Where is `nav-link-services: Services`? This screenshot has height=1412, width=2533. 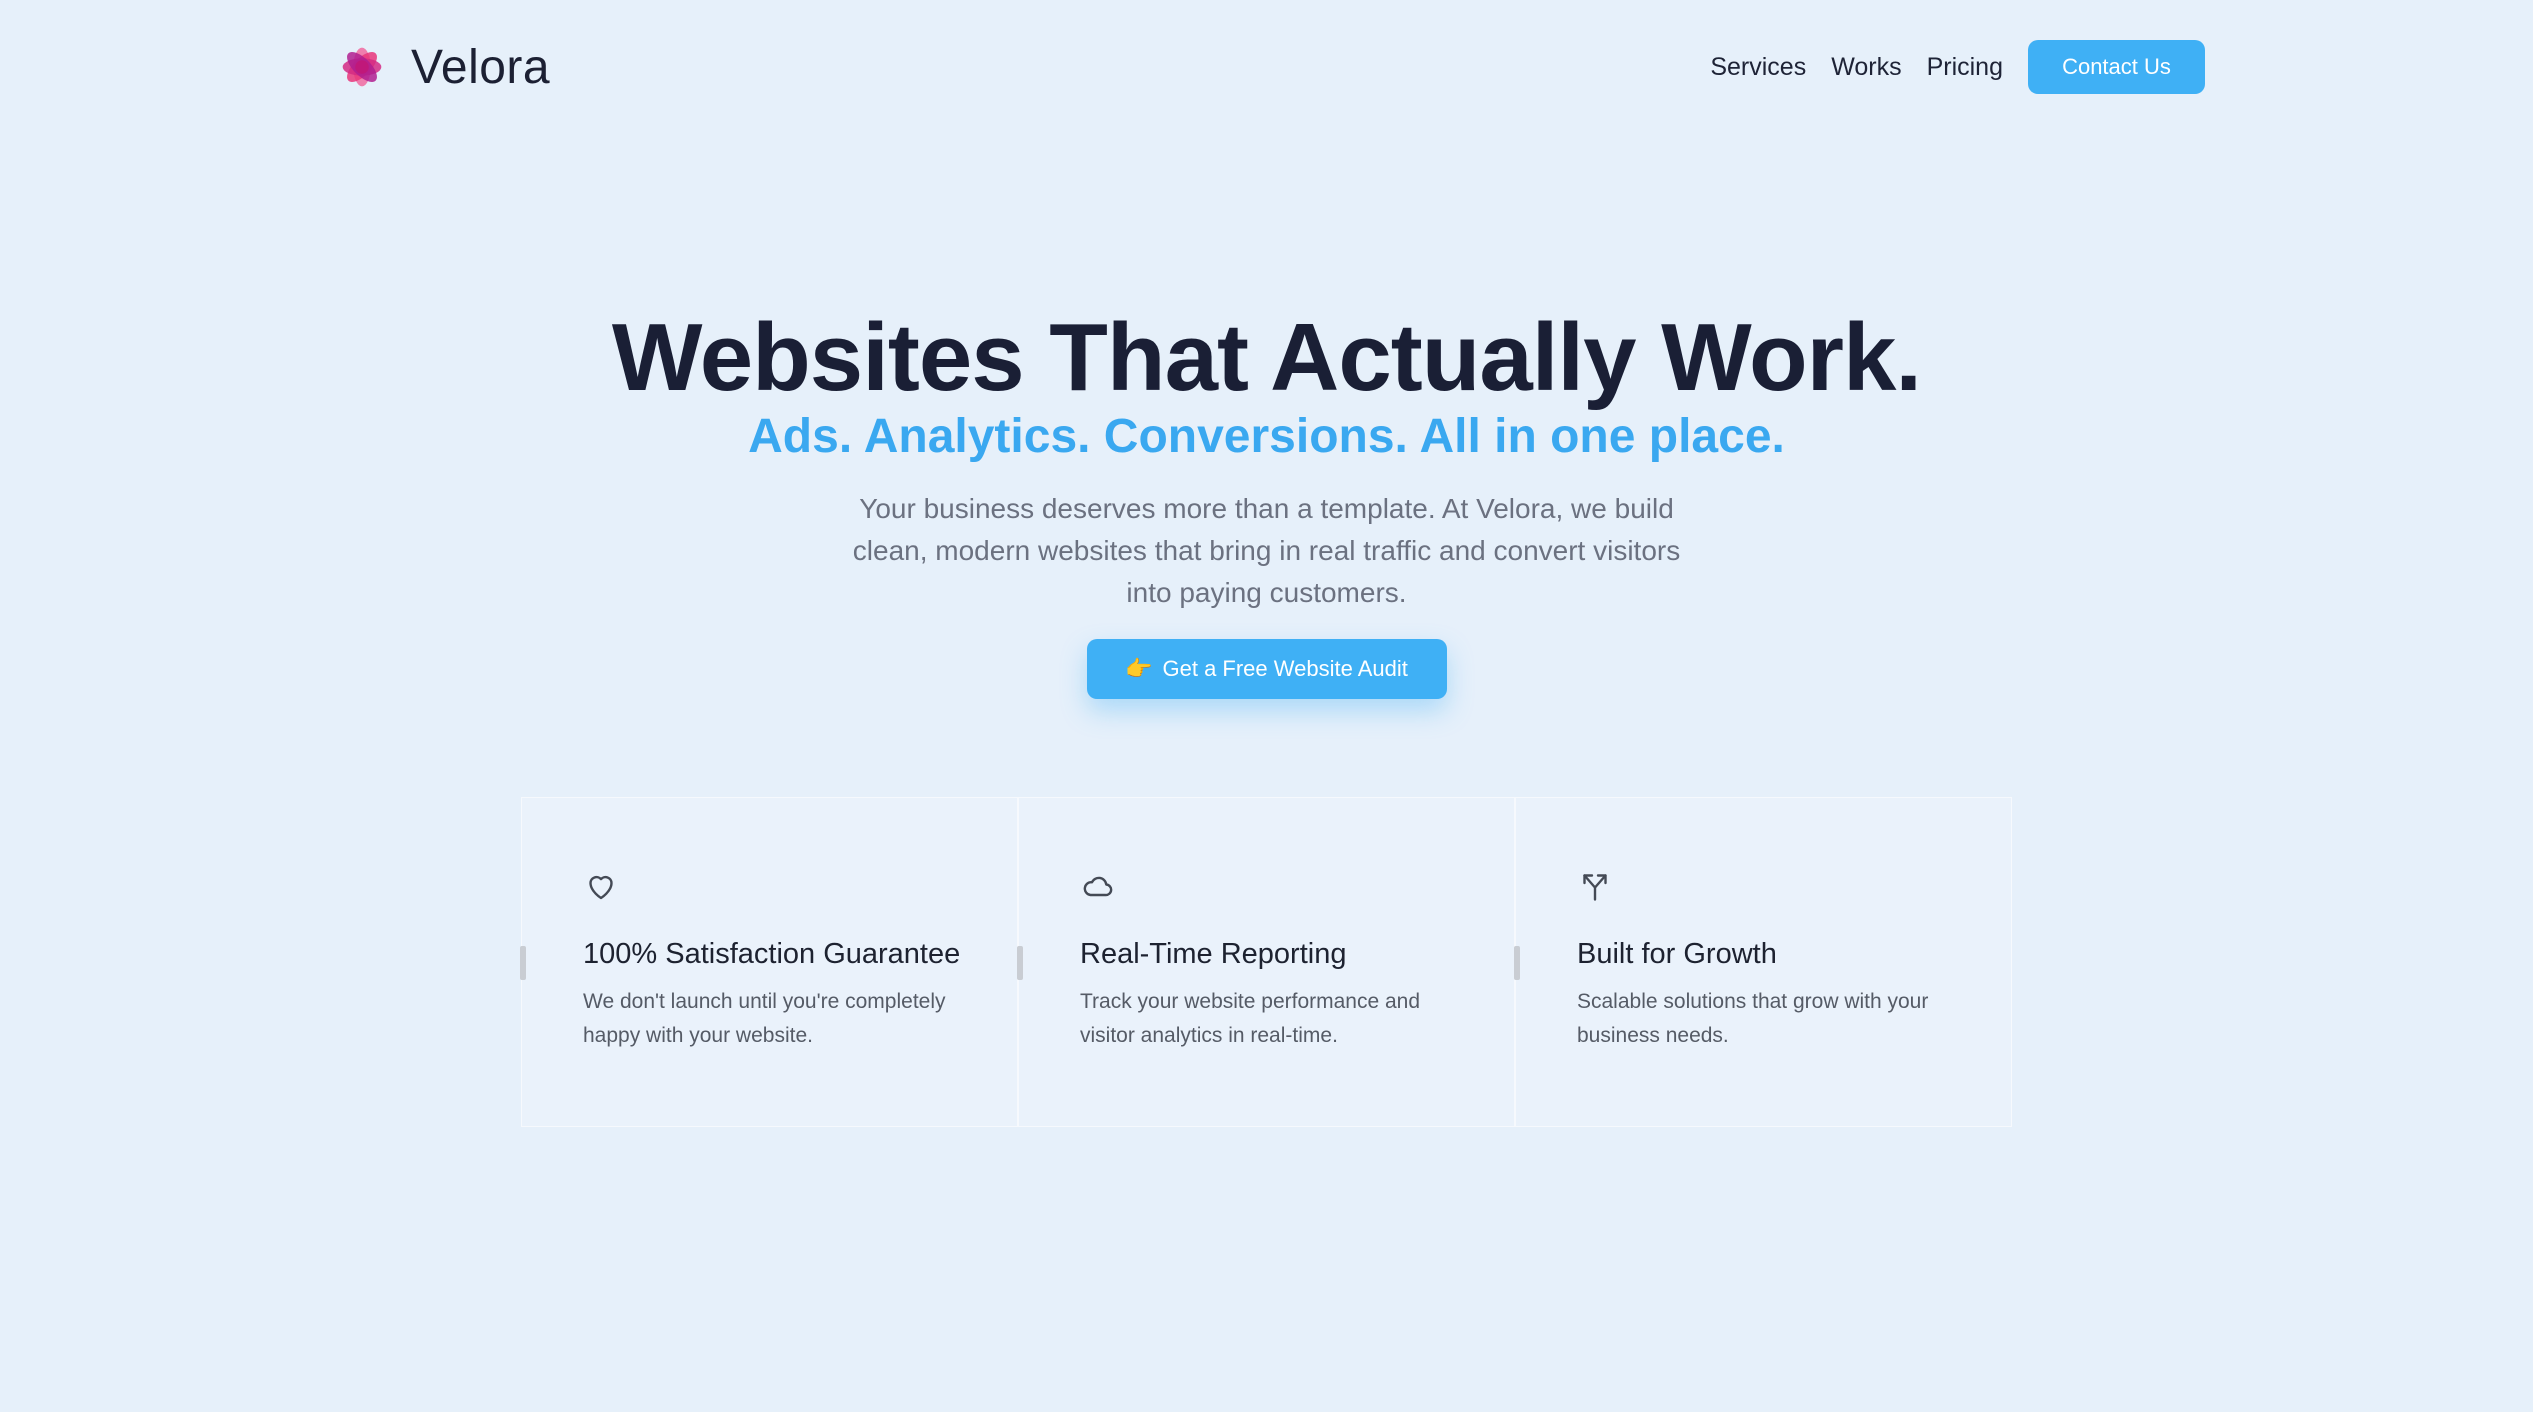 nav-link-services: Services is located at coordinates (1758, 67).